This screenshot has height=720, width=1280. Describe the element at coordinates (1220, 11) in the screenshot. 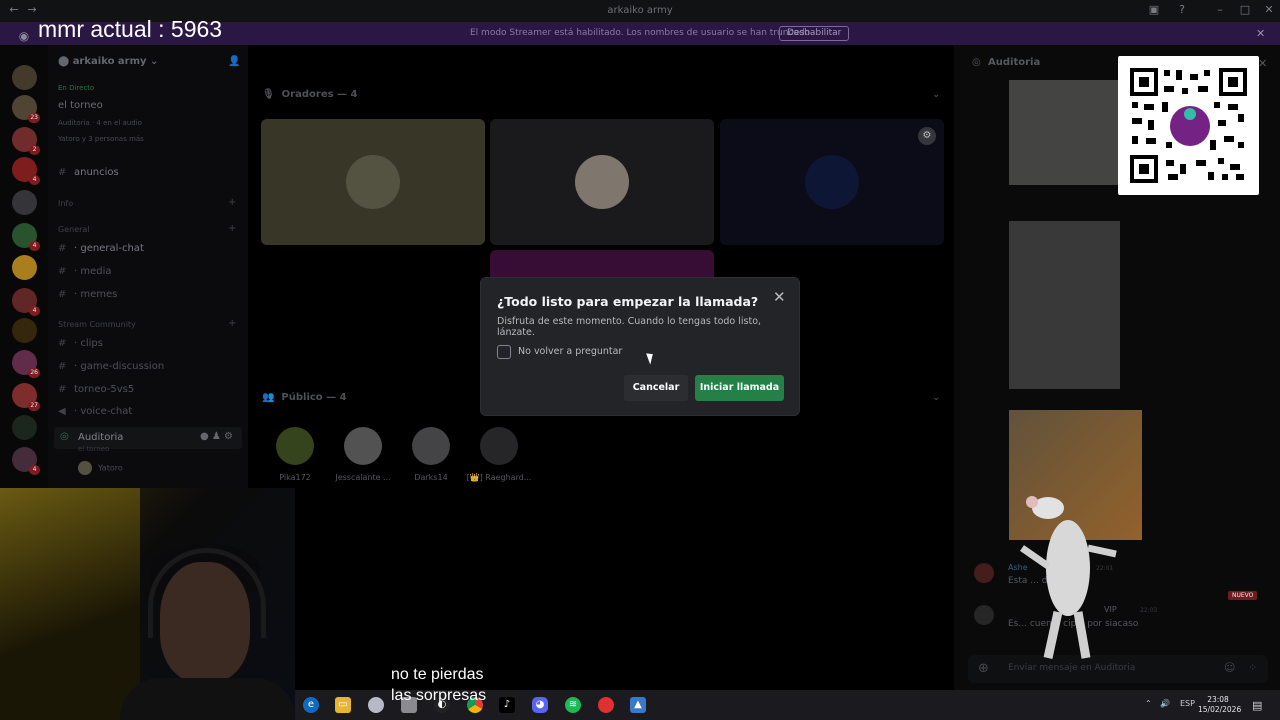

I see `minimize-button: –` at that location.